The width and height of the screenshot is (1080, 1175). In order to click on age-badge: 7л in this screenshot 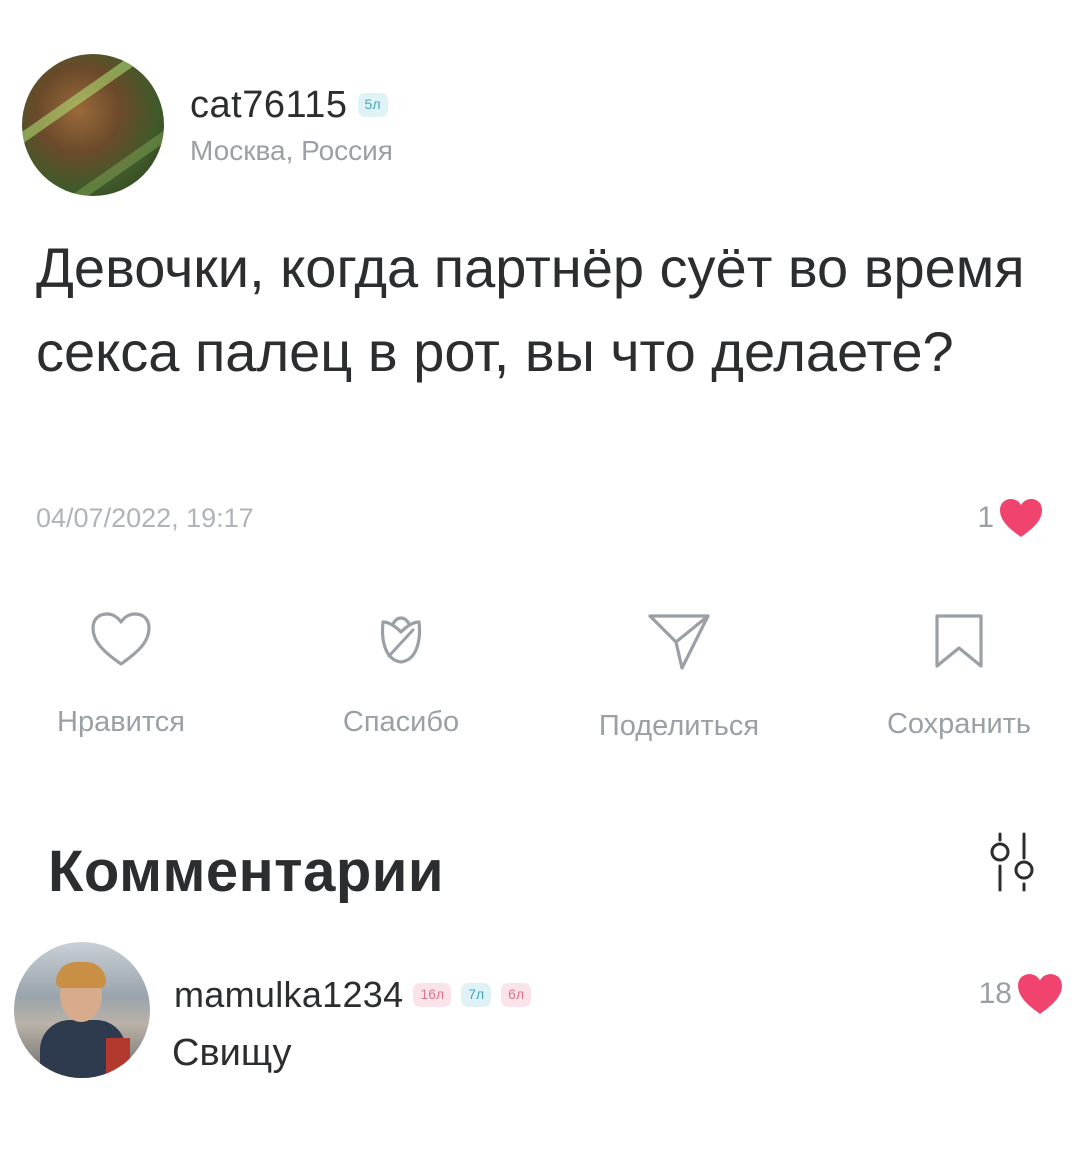, I will do `click(476, 995)`.